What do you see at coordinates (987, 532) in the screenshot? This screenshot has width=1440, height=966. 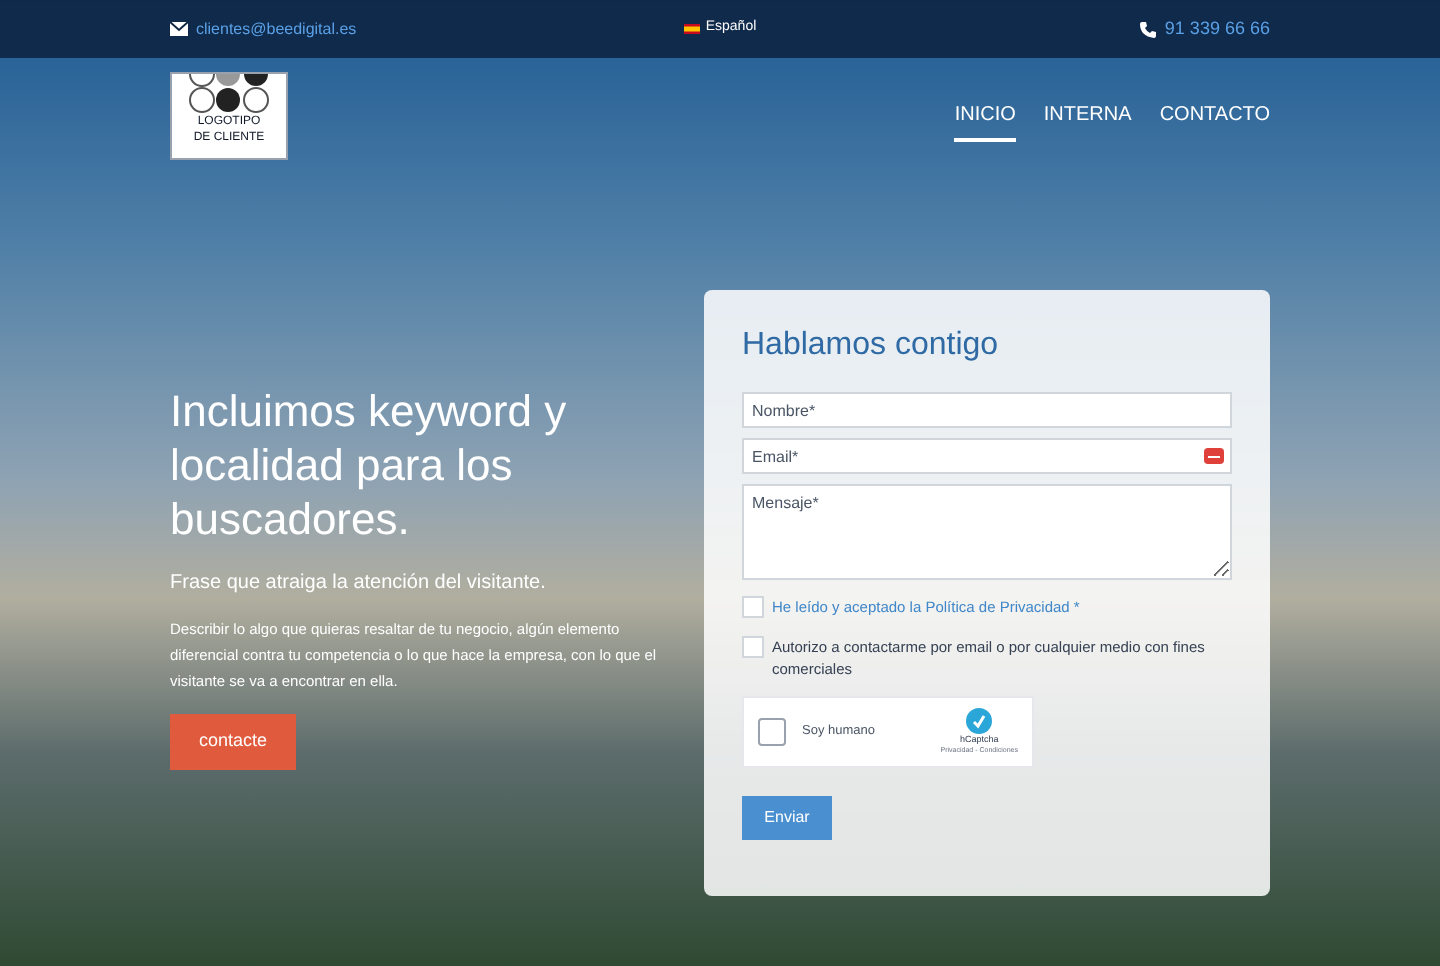 I see `message-field: Mensaje*` at bounding box center [987, 532].